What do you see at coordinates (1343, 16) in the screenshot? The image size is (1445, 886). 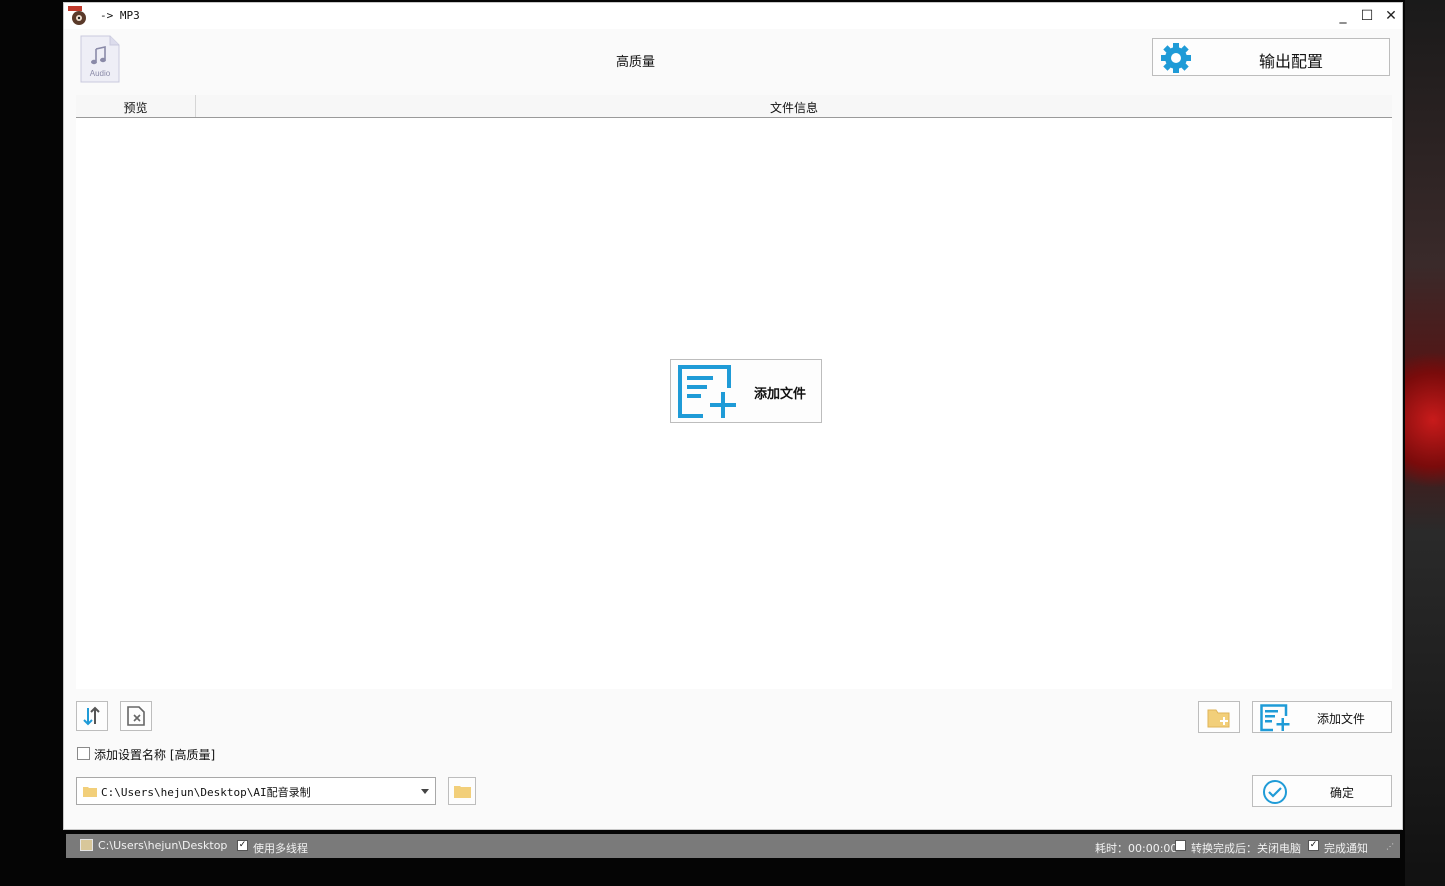 I see `minimize-button: _` at bounding box center [1343, 16].